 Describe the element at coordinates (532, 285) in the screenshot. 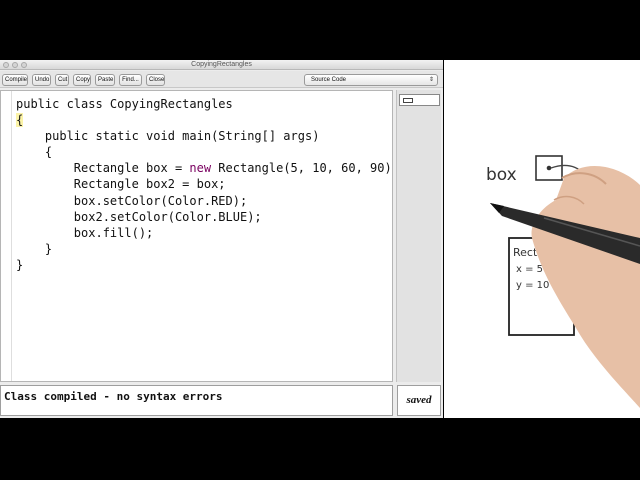

I see `object-field-y: y = 10` at that location.